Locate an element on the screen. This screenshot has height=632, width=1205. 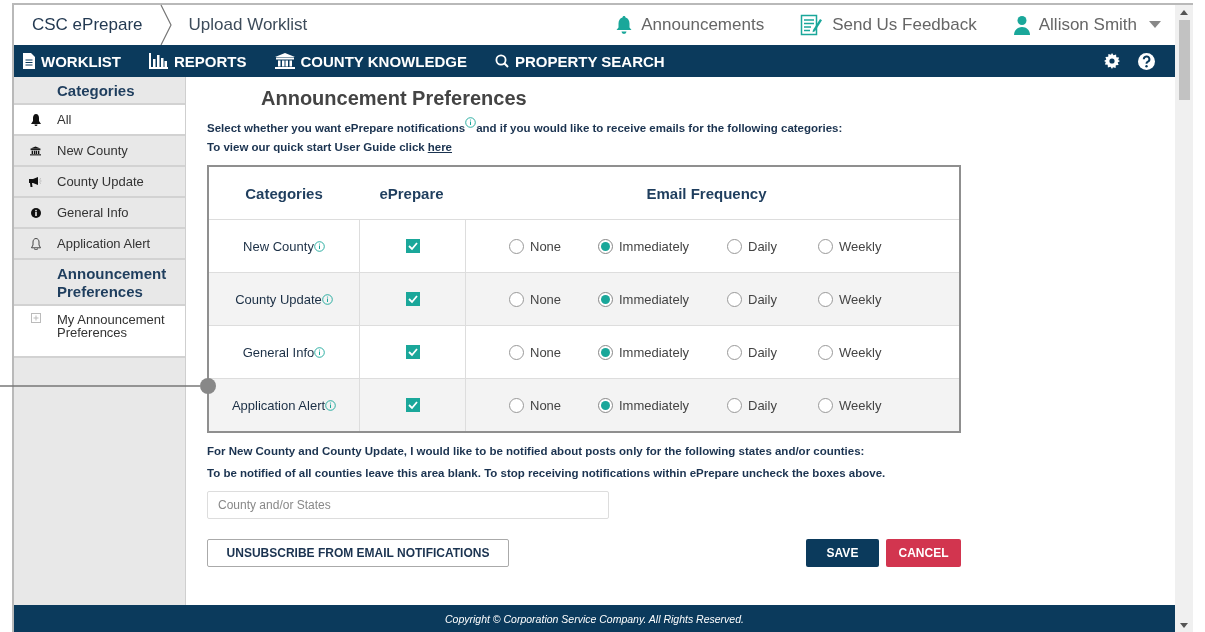
caret-icon is located at coordinates (1155, 25).